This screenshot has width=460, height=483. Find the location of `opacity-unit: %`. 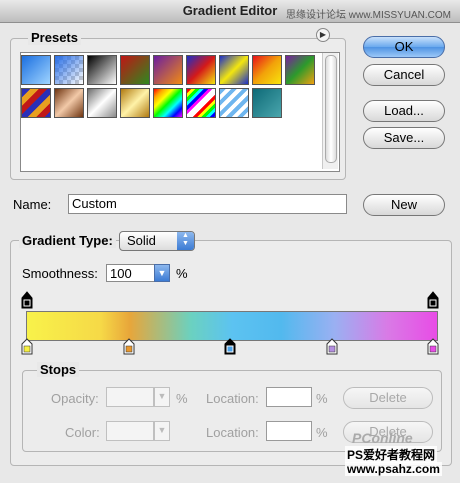

opacity-unit: % is located at coordinates (182, 398).